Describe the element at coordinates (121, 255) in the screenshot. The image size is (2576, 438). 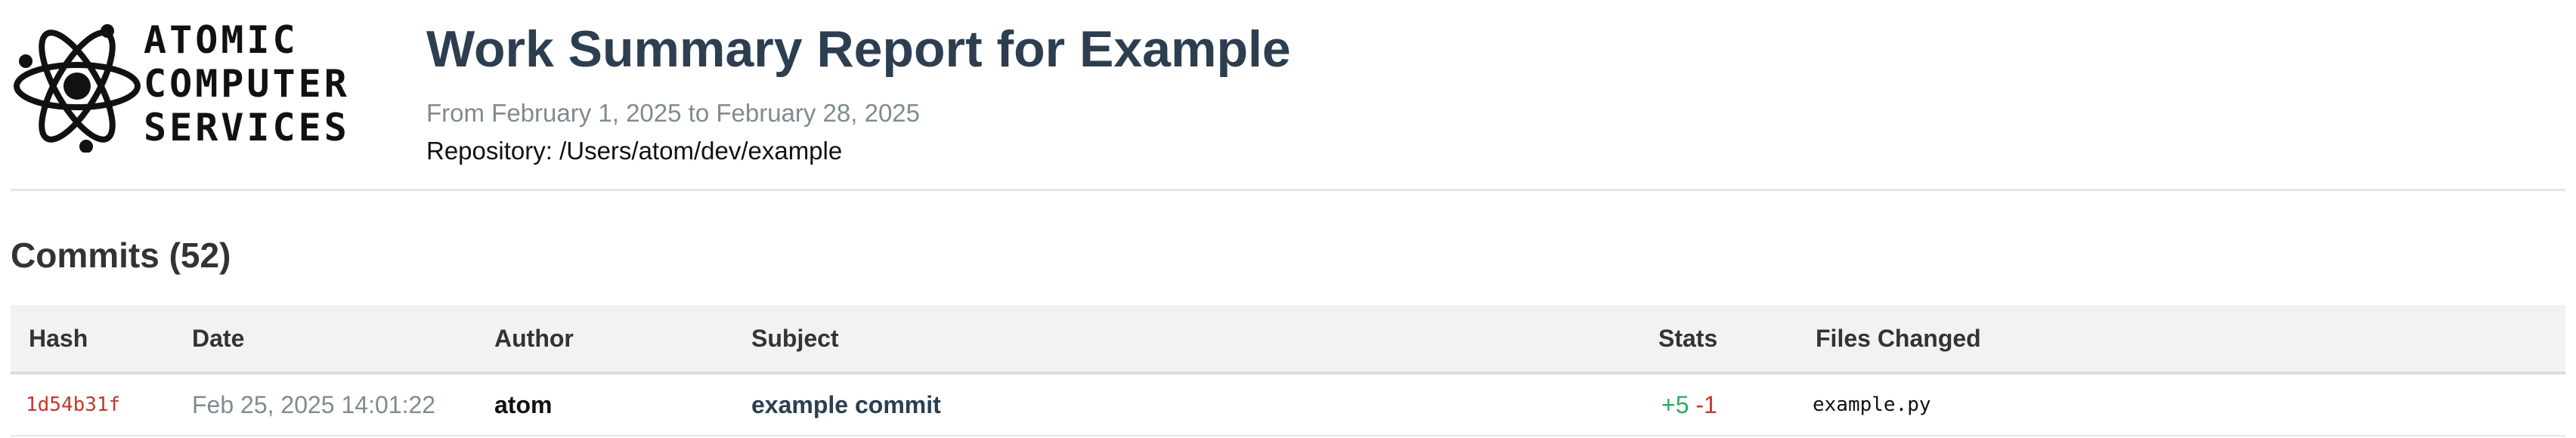
I see `commits-heading: Commits (52)` at that location.